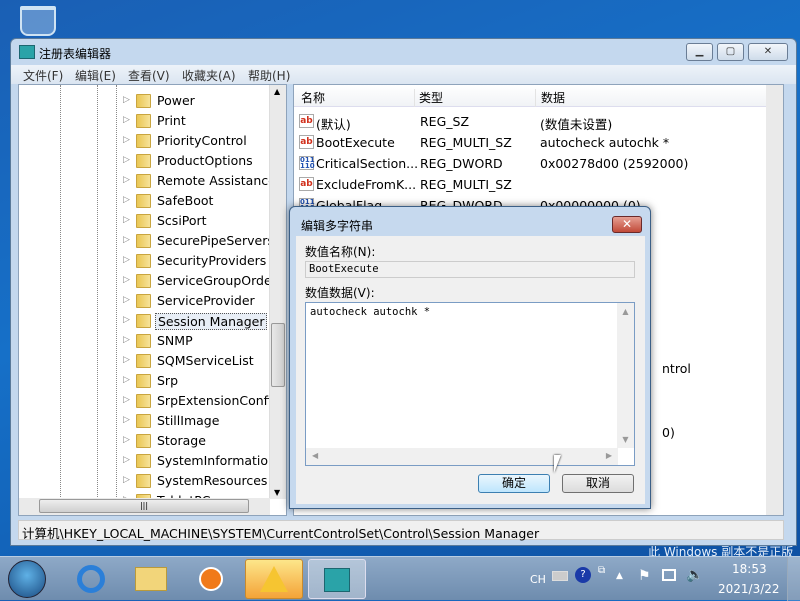 Image resolution: width=800 pixels, height=601 pixels. Describe the element at coordinates (560, 576) in the screenshot. I see `keyboard-icon` at that location.